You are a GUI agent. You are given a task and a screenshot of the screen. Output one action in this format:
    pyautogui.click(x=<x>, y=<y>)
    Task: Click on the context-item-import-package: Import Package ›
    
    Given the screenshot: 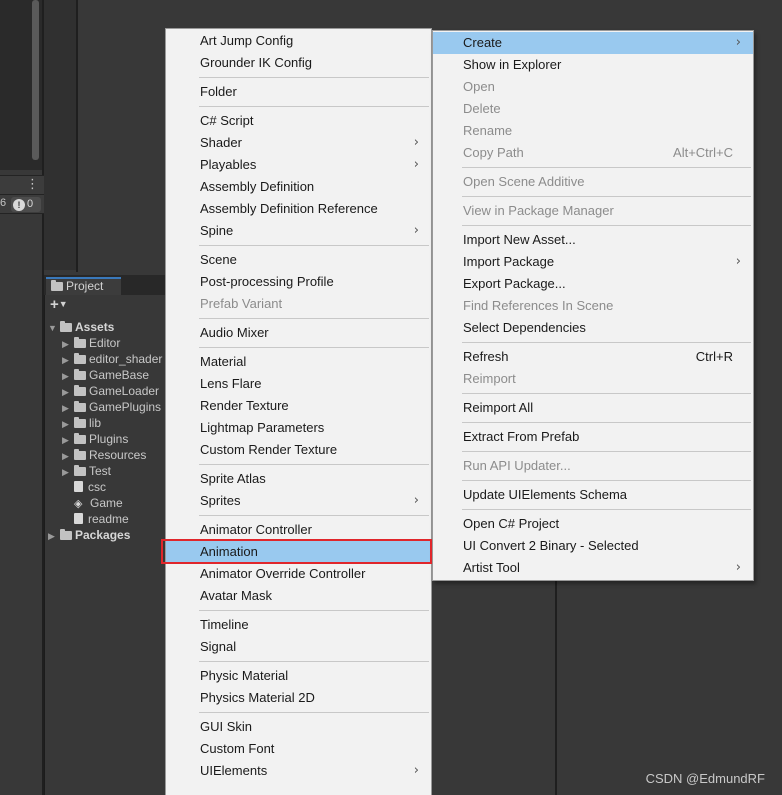 What is the action you would take?
    pyautogui.click(x=593, y=262)
    